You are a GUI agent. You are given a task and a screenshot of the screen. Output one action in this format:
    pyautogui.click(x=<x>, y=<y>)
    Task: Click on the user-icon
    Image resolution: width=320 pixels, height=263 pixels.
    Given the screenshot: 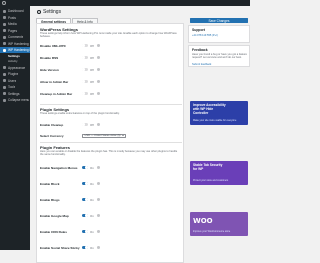 What is the action you would take?
    pyautogui.click(x=4, y=80)
    